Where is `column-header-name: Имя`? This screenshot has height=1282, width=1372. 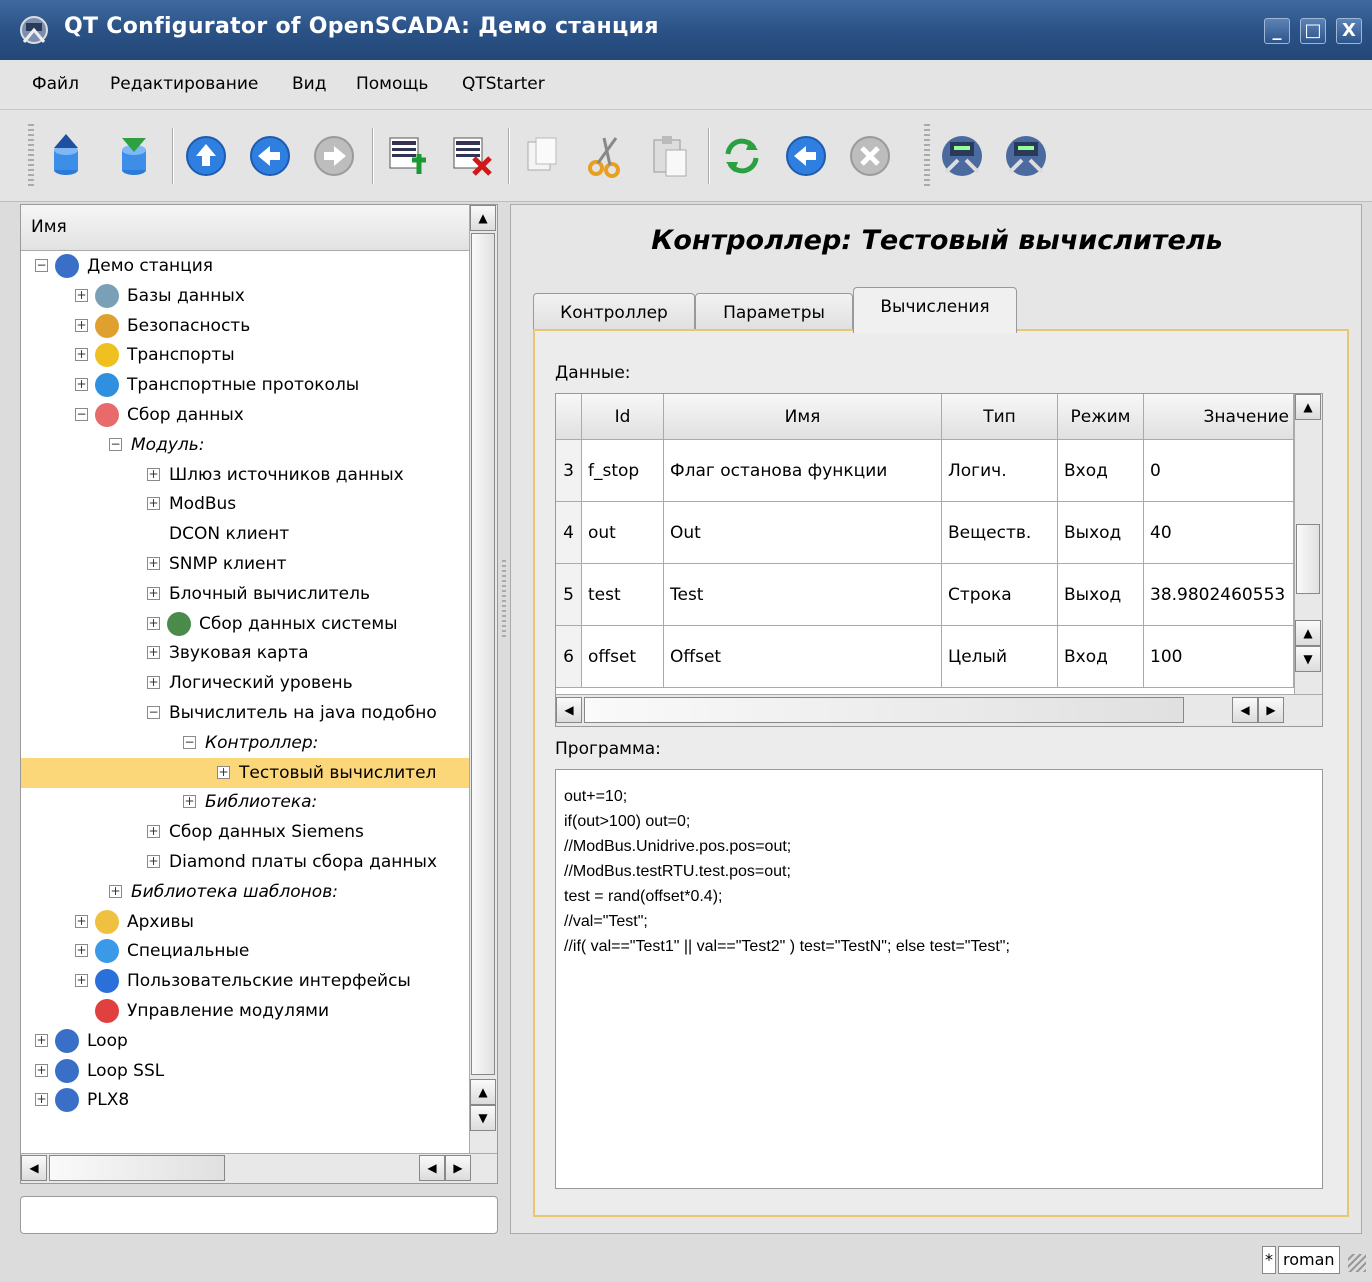 column-header-name: Имя is located at coordinates (803, 417).